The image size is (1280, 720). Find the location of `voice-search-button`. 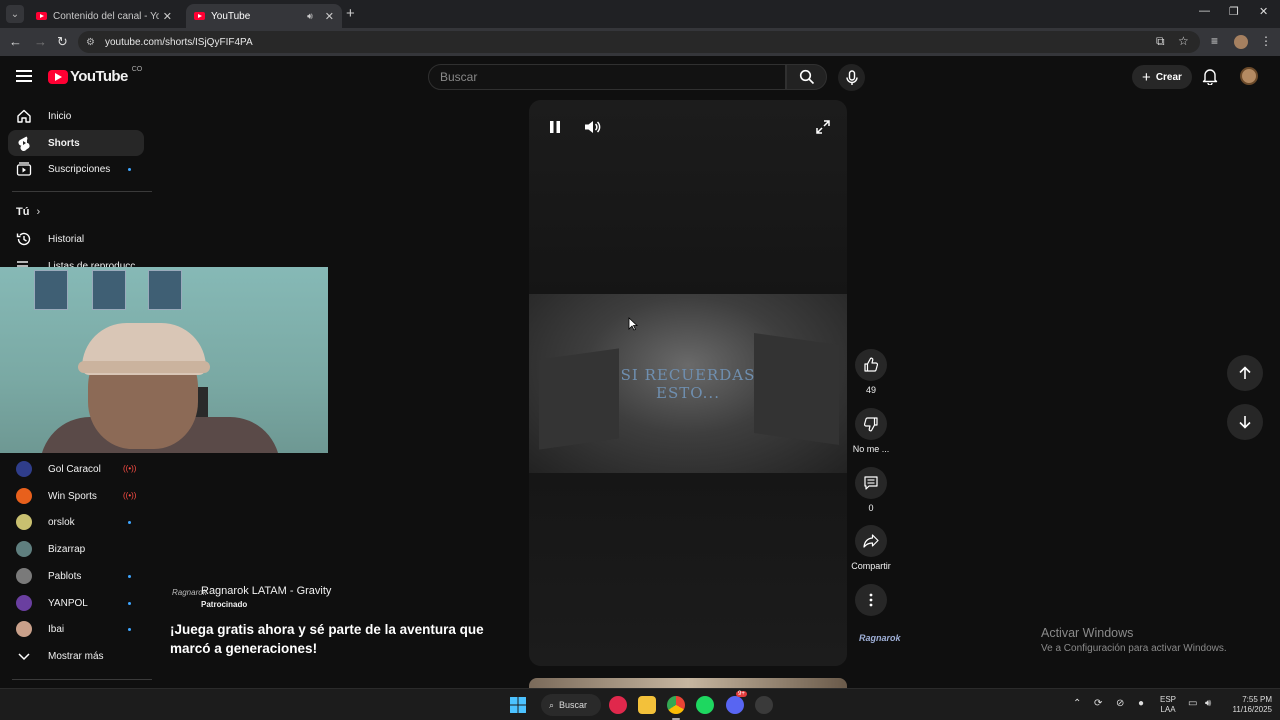

voice-search-button is located at coordinates (851, 77).